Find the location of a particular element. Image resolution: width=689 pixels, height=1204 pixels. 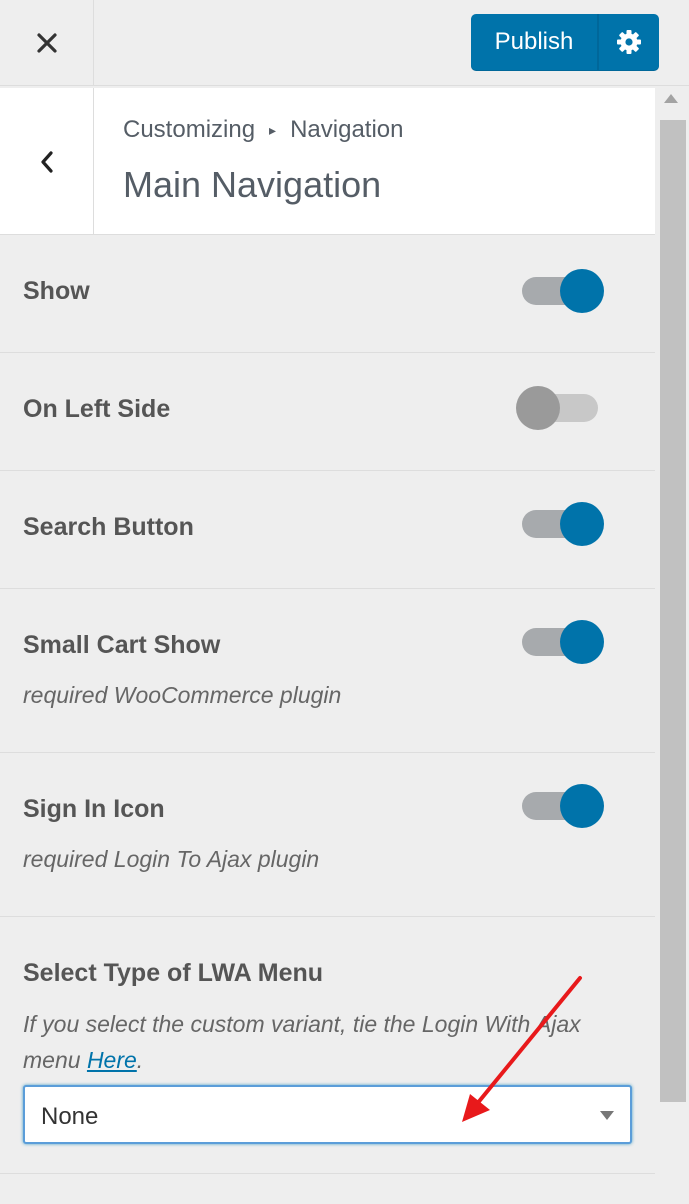

setting-row-show: Show is located at coordinates (327, 294).